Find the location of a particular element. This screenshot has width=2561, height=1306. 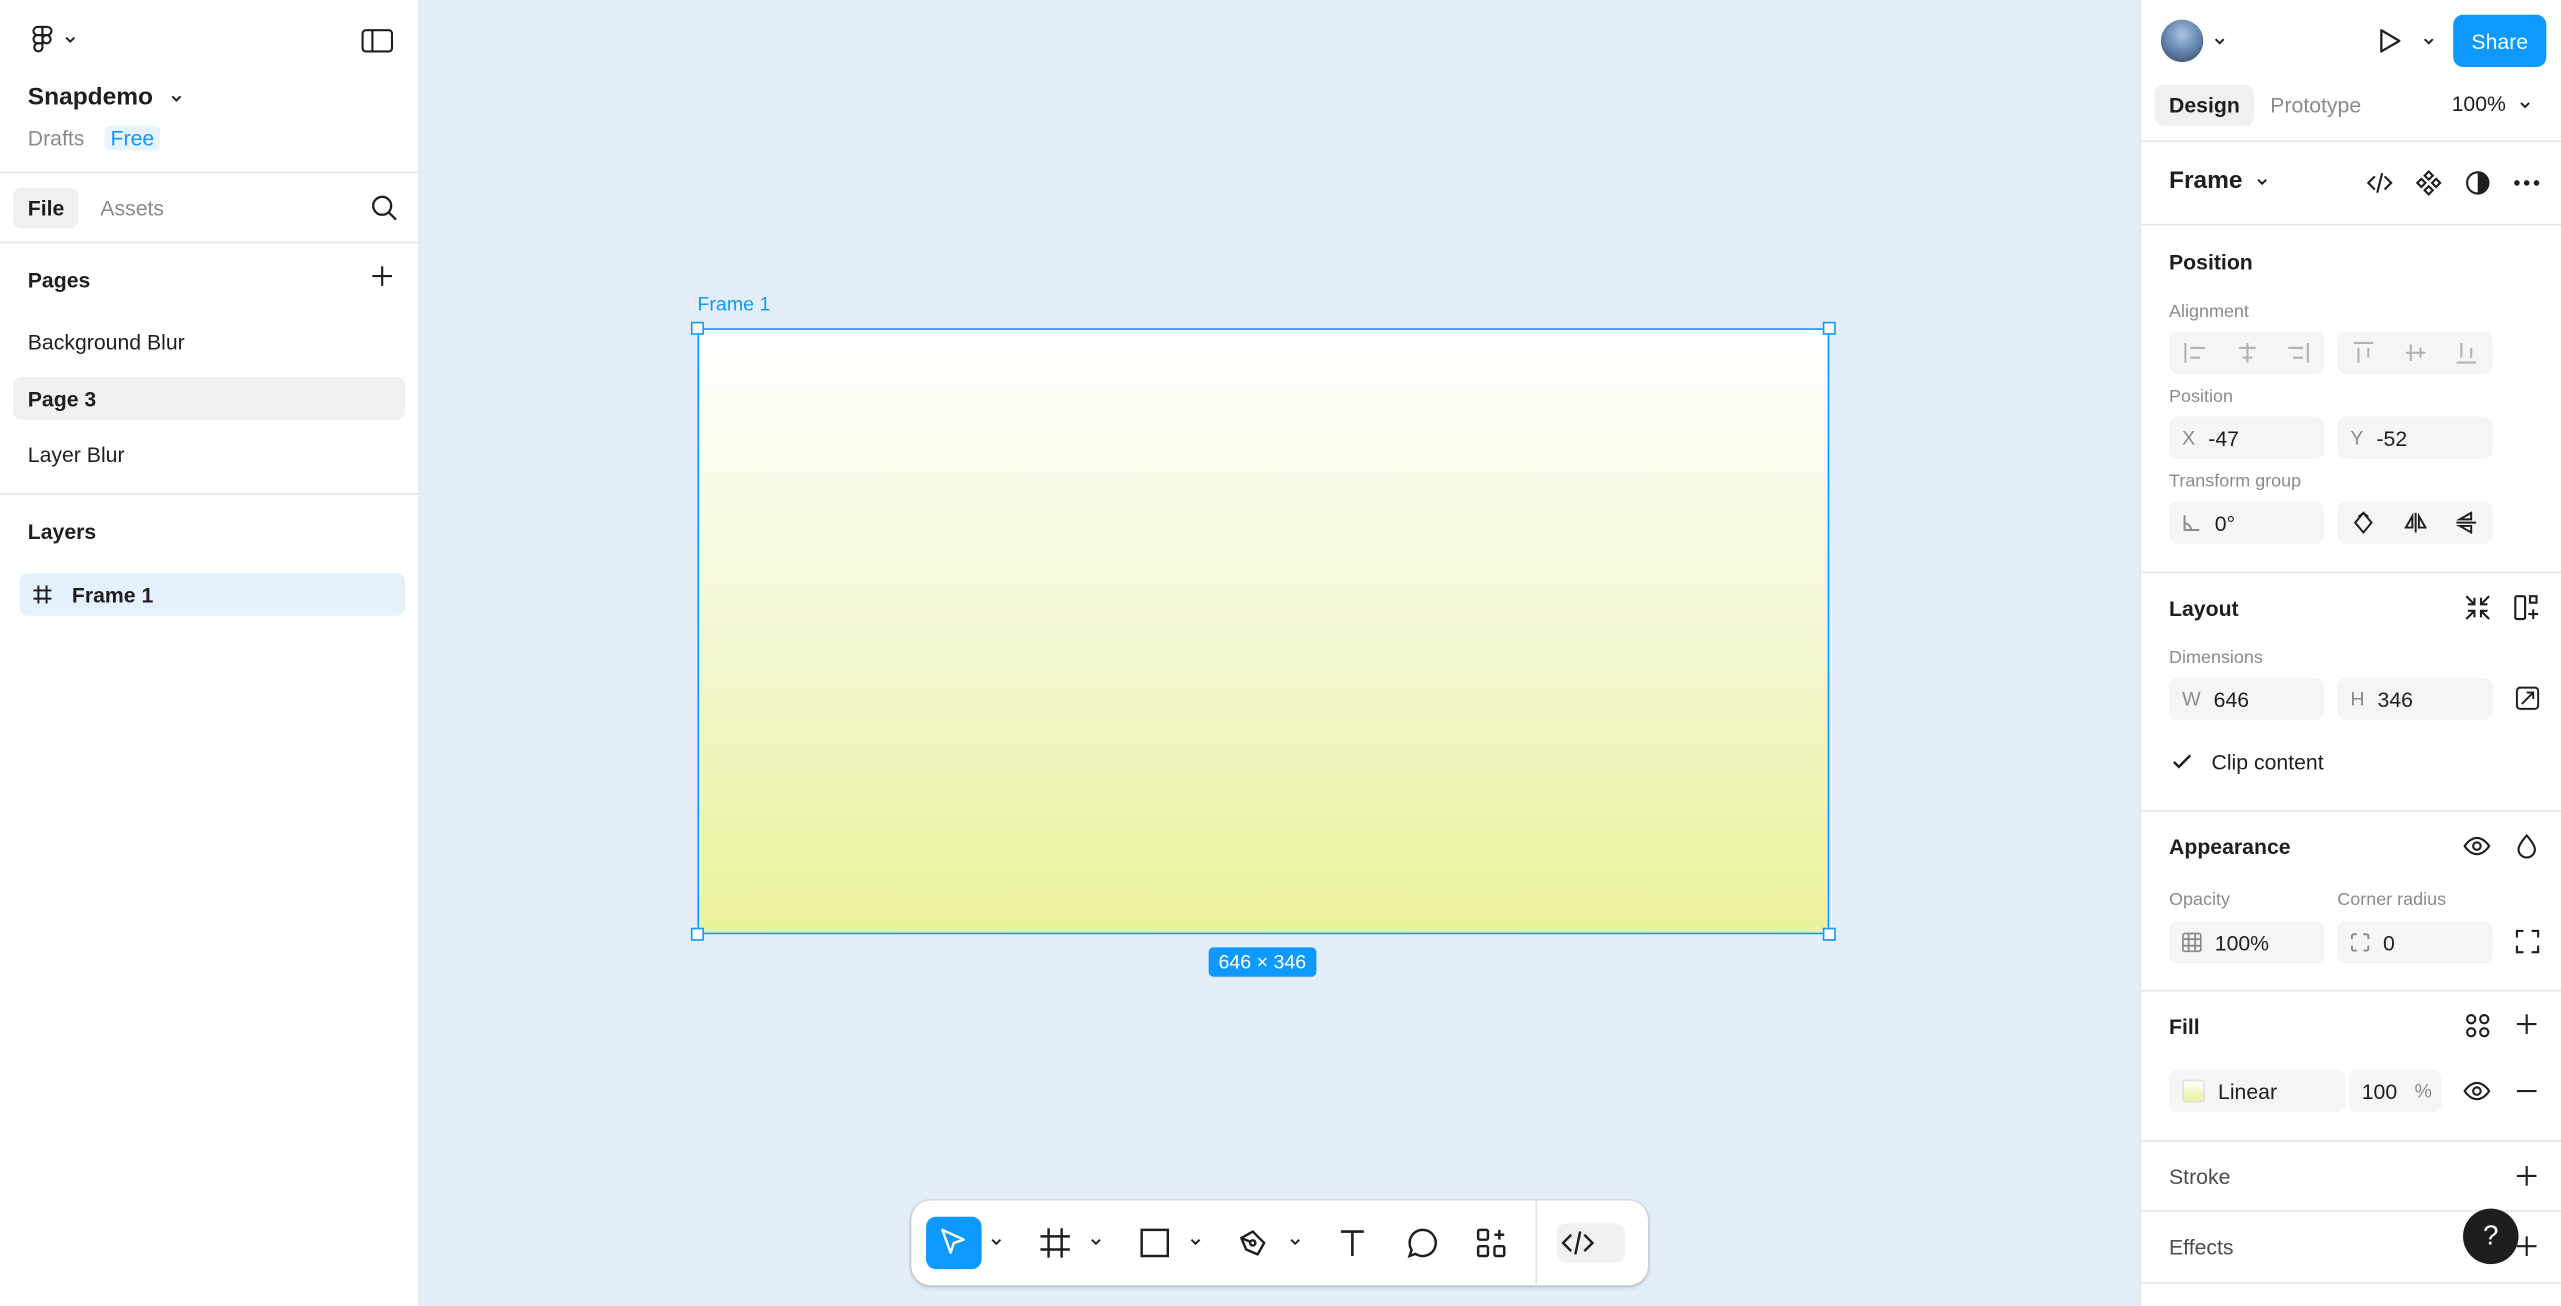

drafts-link: Drafts is located at coordinates (56, 138).